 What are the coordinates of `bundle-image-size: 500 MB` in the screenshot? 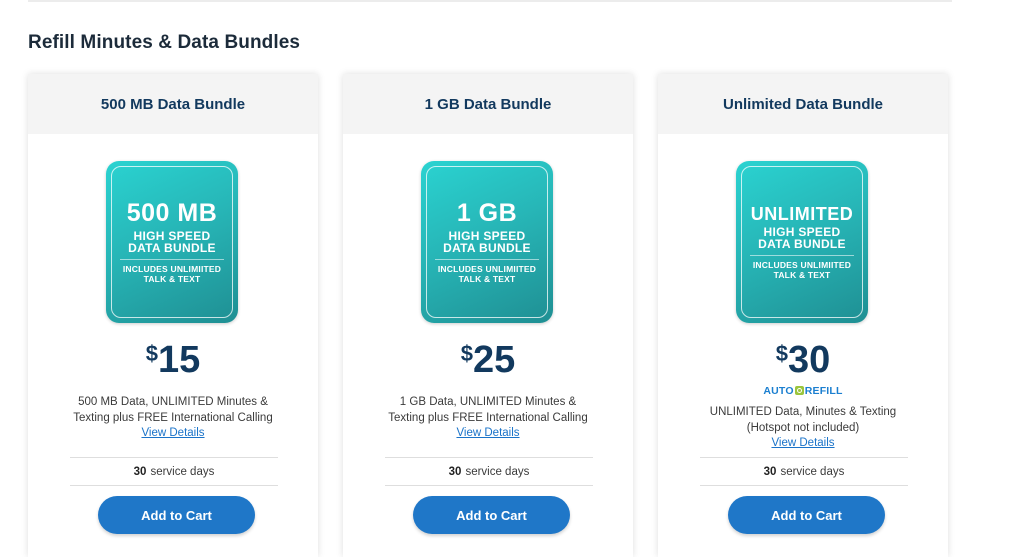 It's located at (172, 213).